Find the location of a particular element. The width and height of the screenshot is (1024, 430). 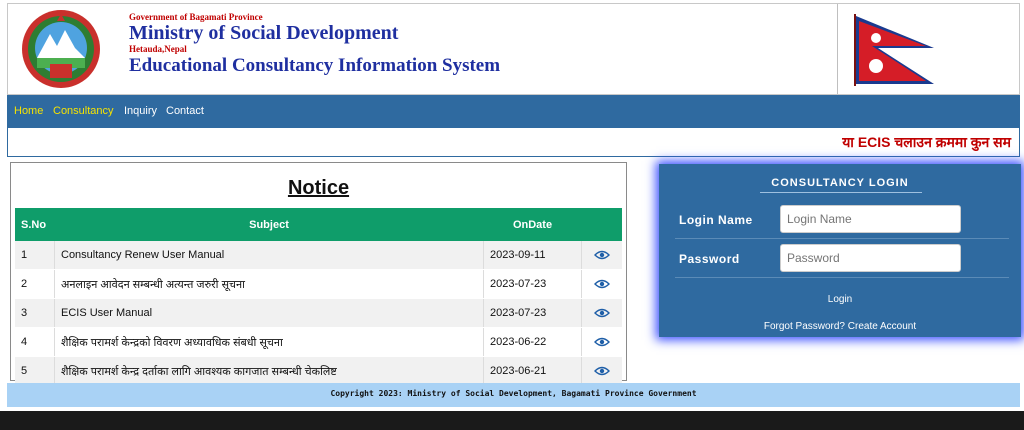

col-action is located at coordinates (601, 224).